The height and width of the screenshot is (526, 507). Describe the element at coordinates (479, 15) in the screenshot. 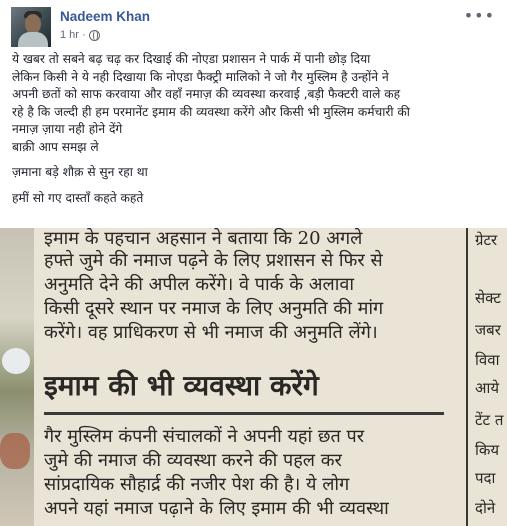

I see `more-options-icon: •••` at that location.